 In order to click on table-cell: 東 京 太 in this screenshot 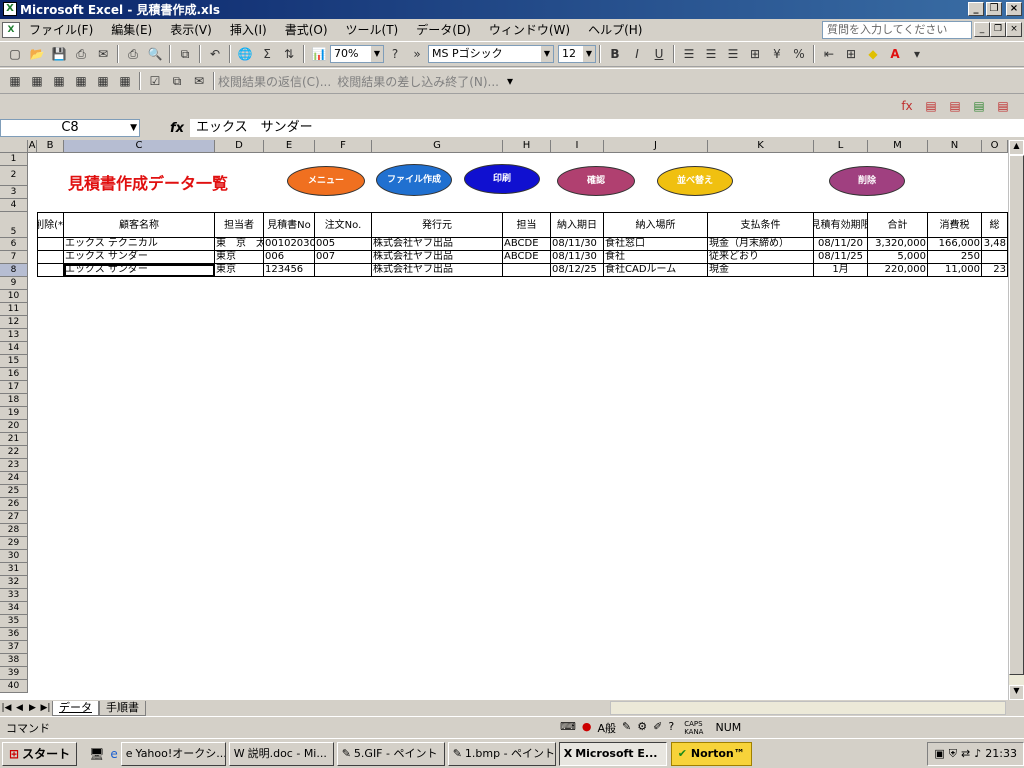, I will do `click(239, 244)`.